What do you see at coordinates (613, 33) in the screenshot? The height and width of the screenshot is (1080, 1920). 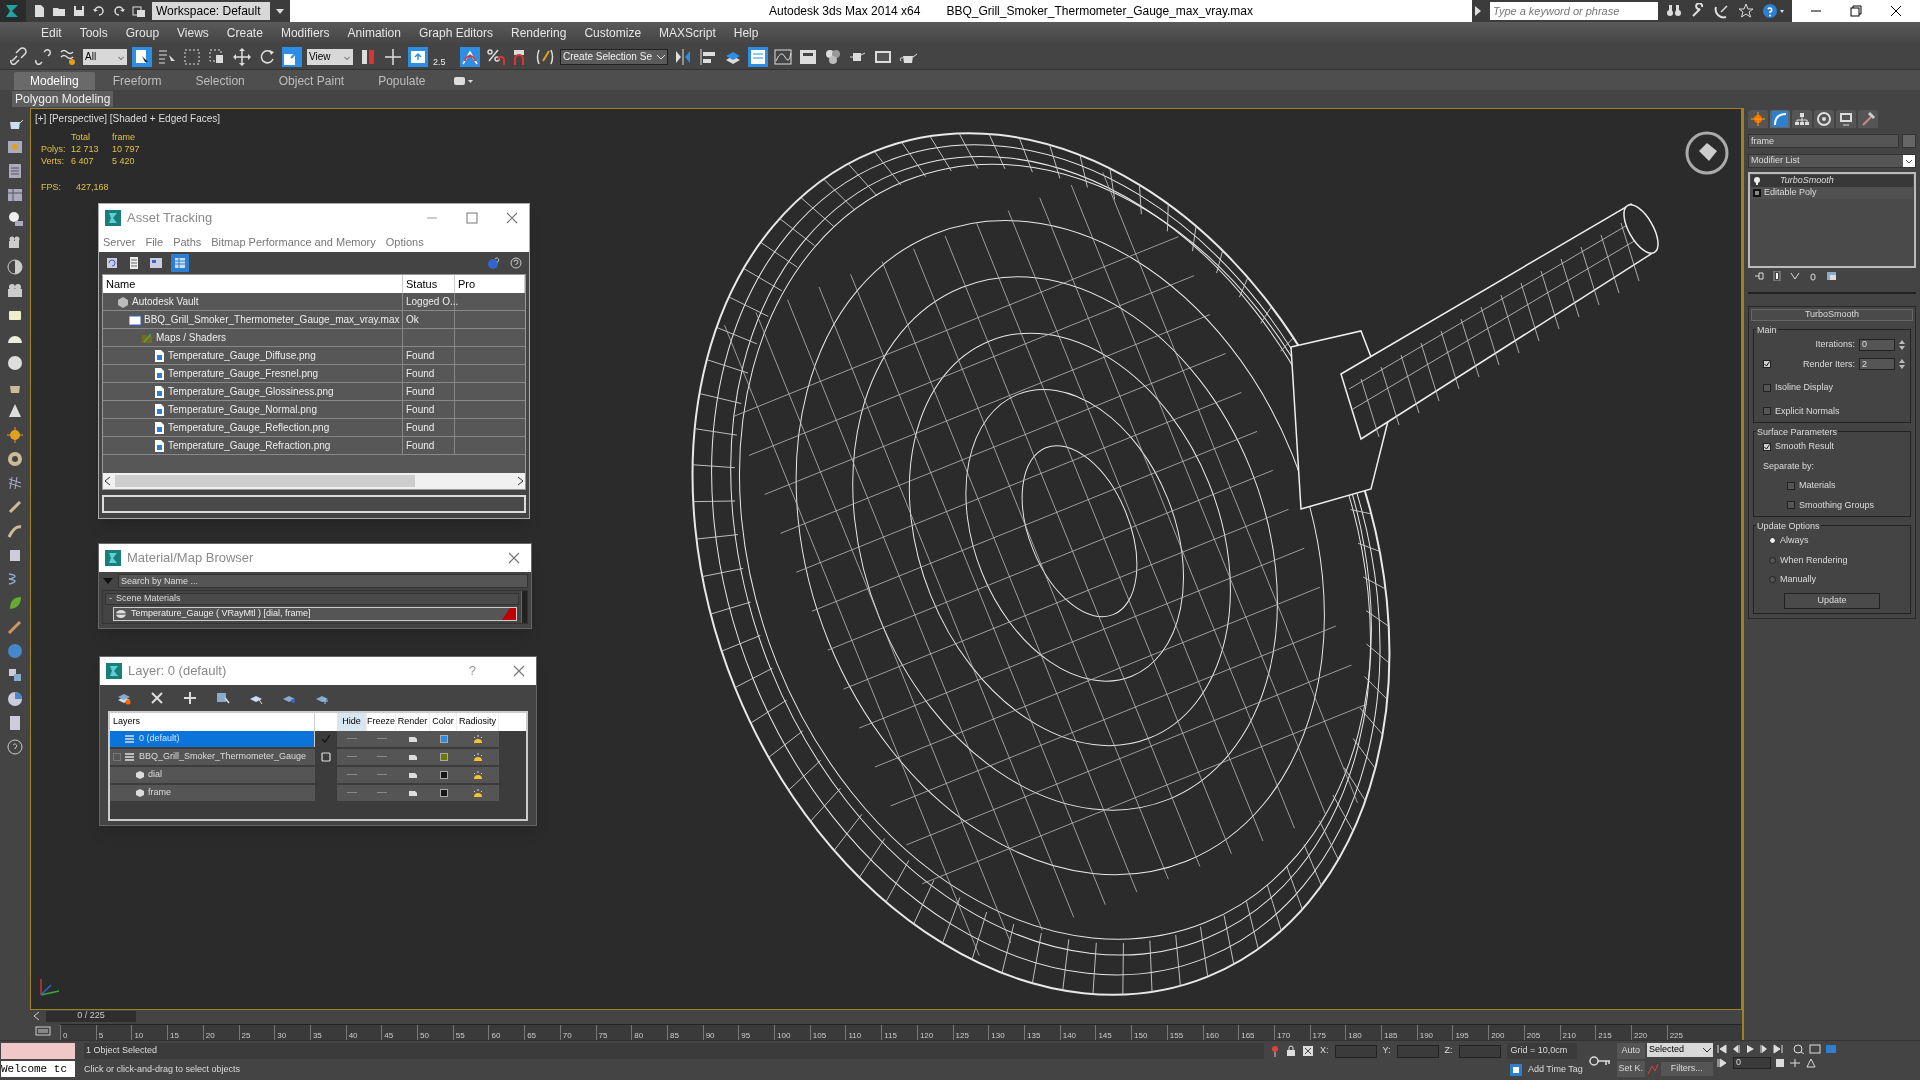 I see `menu-item: Customize` at bounding box center [613, 33].